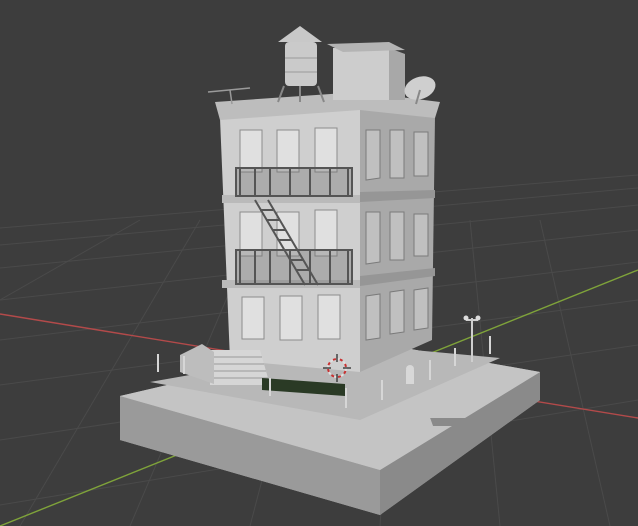  What do you see at coordinates (366, 71) in the screenshot?
I see `roof-hut` at bounding box center [366, 71].